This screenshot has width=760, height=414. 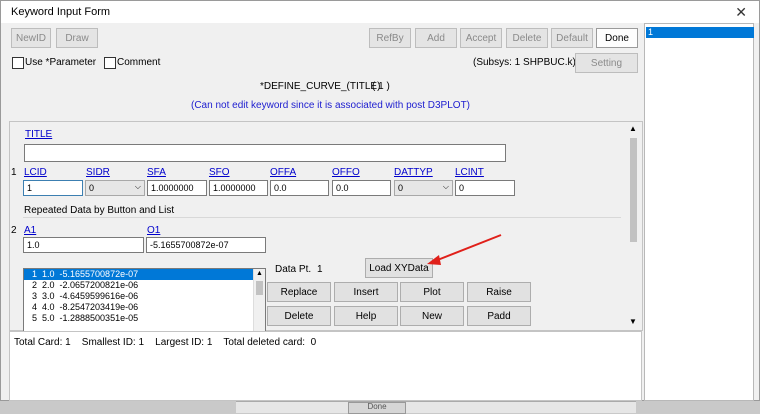 What do you see at coordinates (633, 321) in the screenshot?
I see `scroll-down-icon: ▼` at bounding box center [633, 321].